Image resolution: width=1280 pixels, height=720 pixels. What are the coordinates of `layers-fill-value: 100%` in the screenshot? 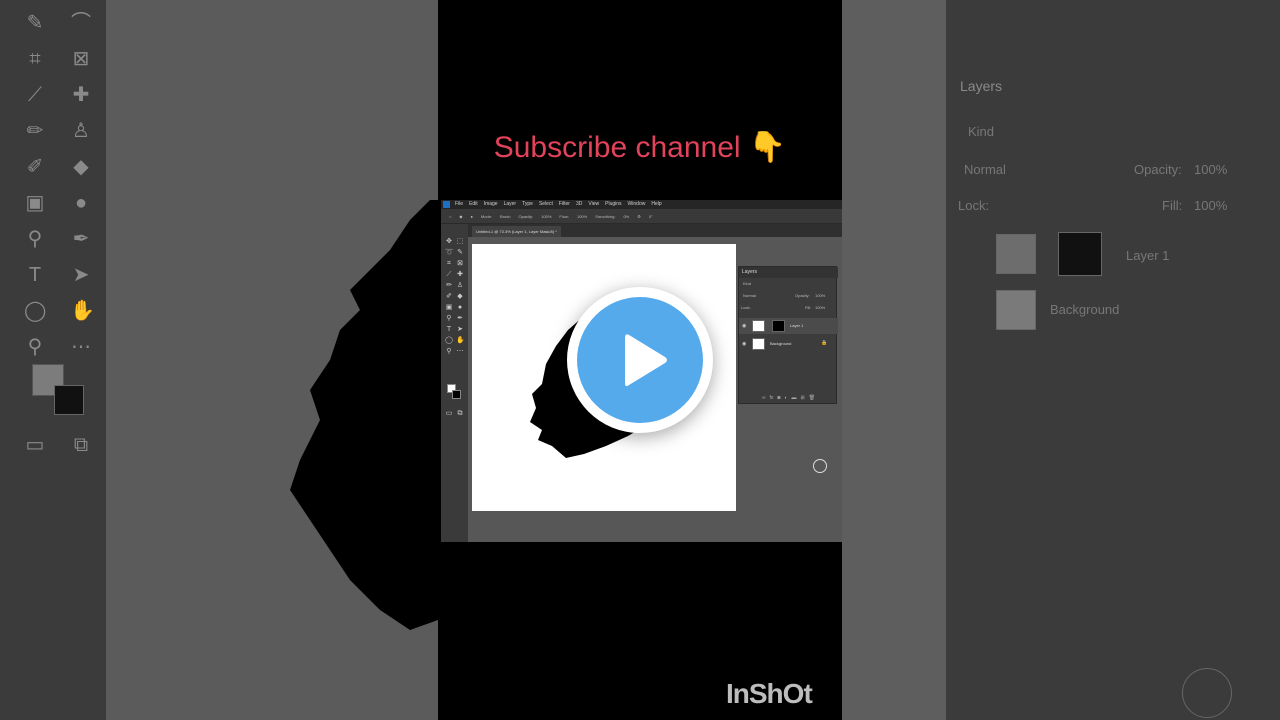 It's located at (820, 307).